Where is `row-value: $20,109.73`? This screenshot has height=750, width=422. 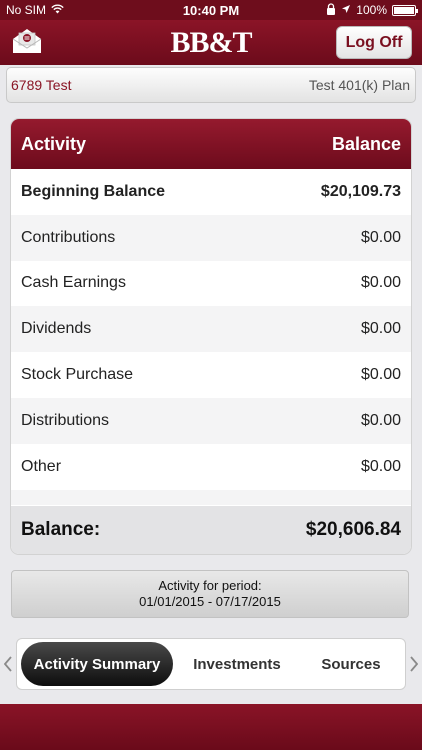 row-value: $20,109.73 is located at coordinates (360, 191).